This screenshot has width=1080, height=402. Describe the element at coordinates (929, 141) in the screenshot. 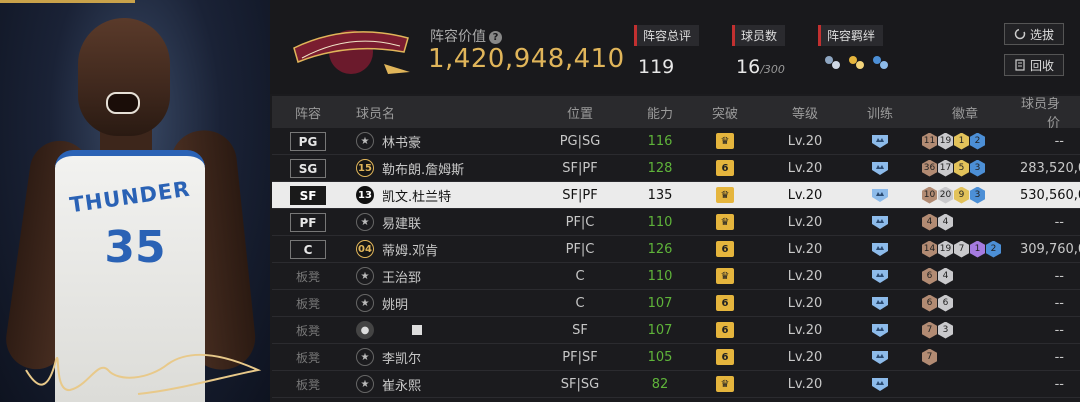

I see `badge-hex-icon: 11` at that location.